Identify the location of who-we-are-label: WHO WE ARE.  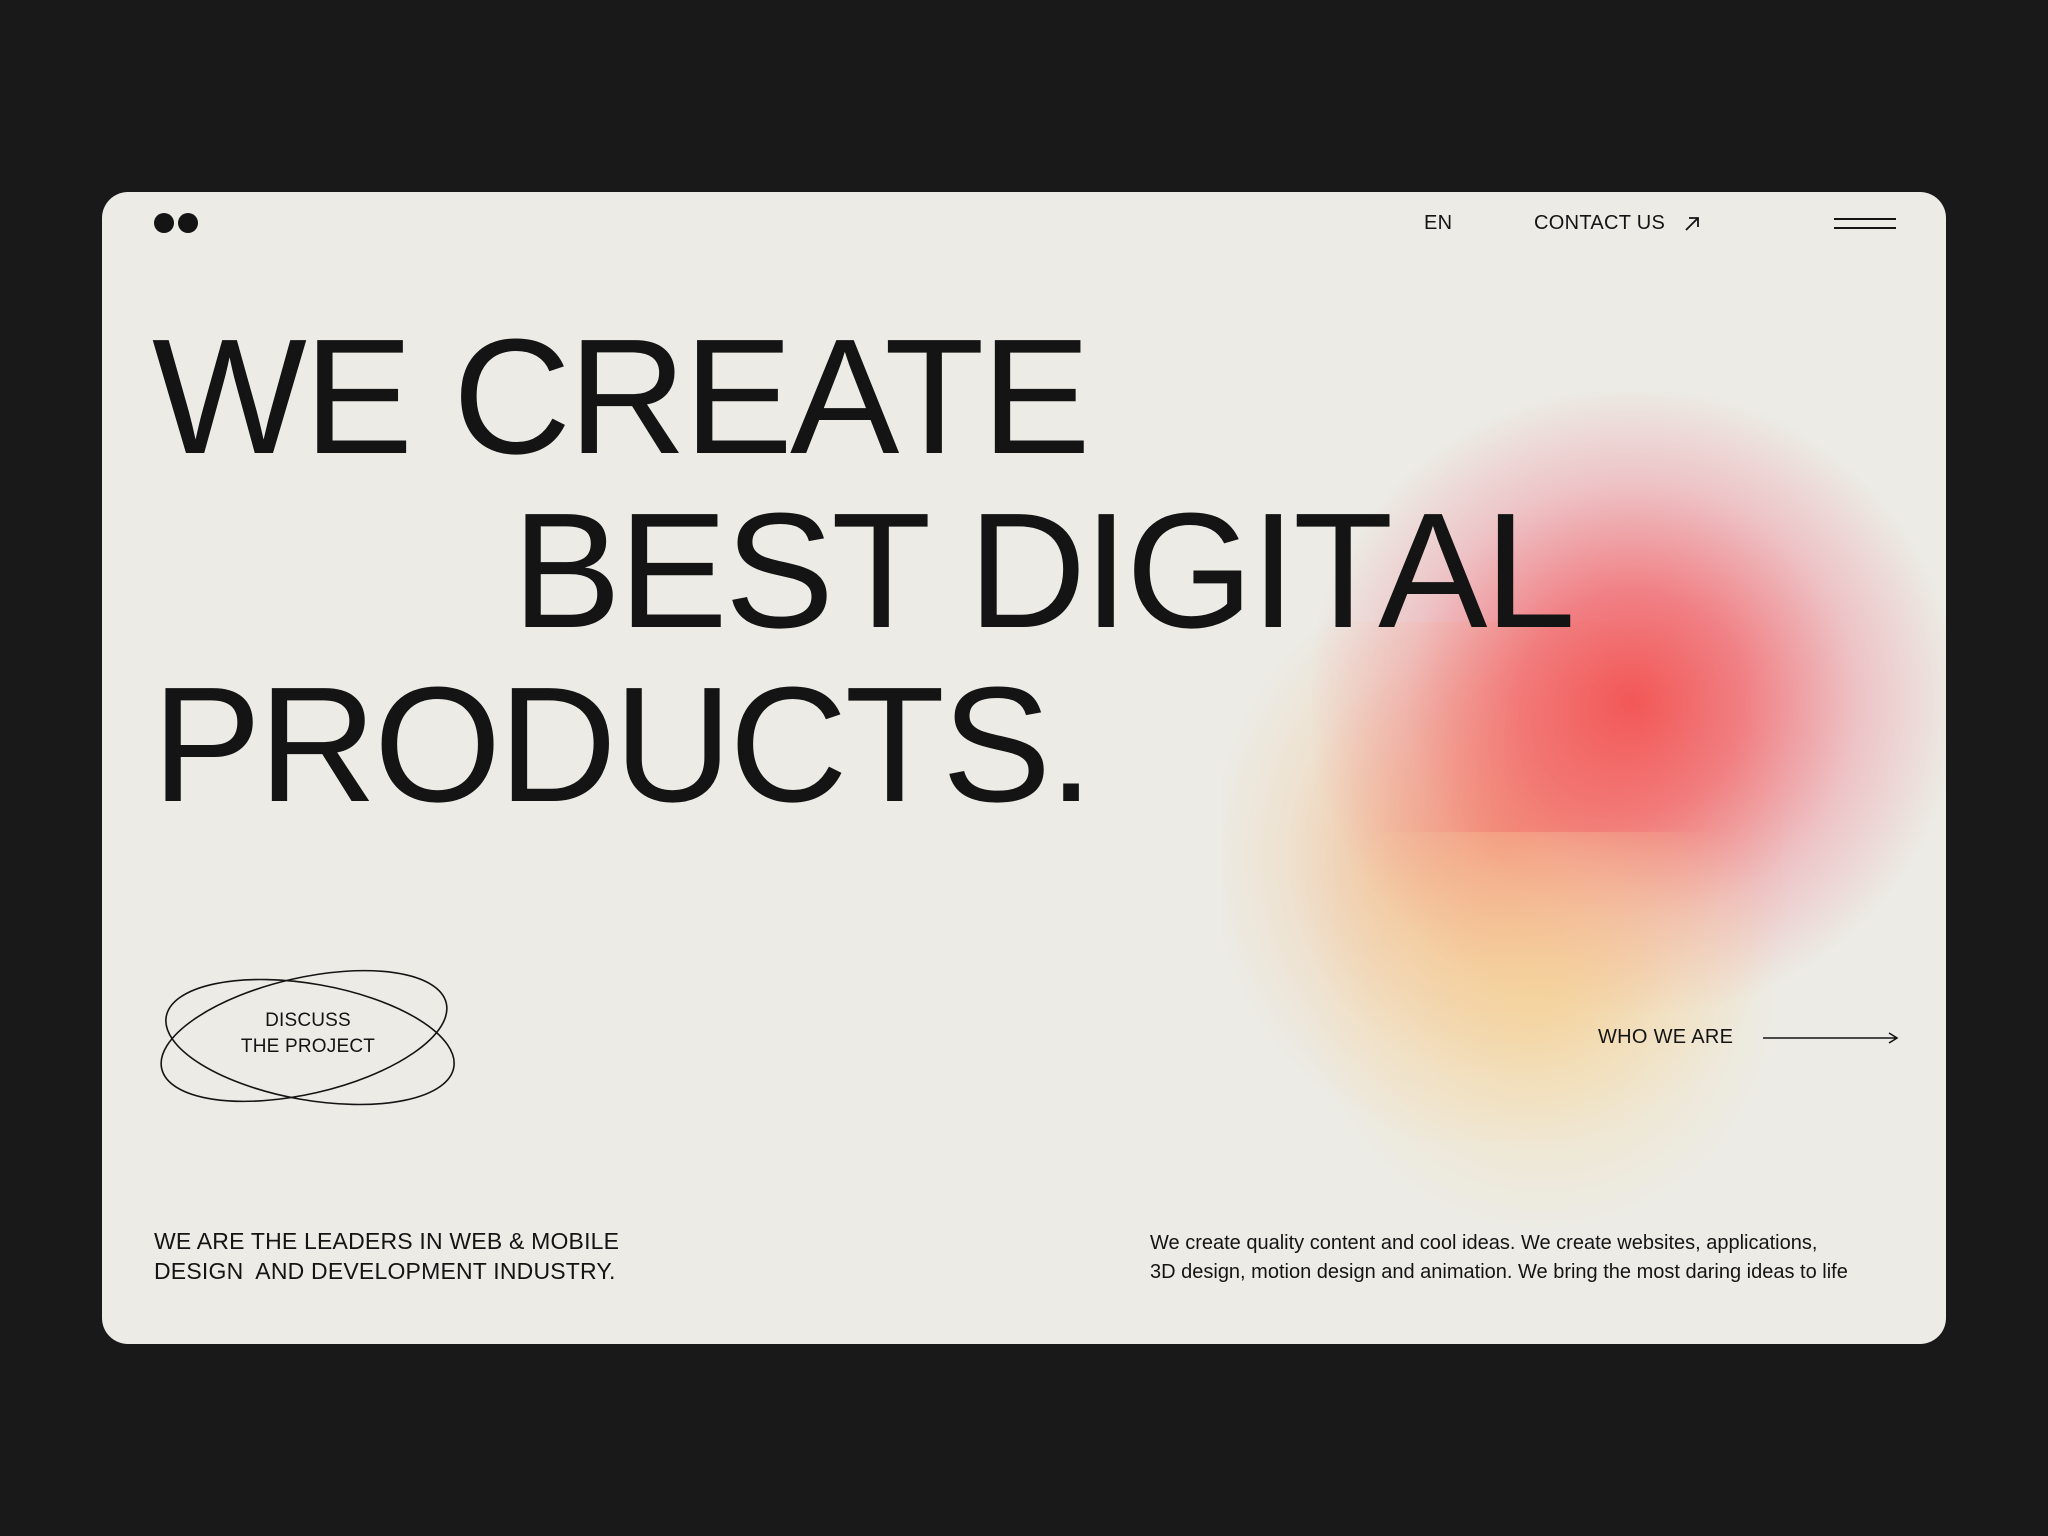
(1666, 1037).